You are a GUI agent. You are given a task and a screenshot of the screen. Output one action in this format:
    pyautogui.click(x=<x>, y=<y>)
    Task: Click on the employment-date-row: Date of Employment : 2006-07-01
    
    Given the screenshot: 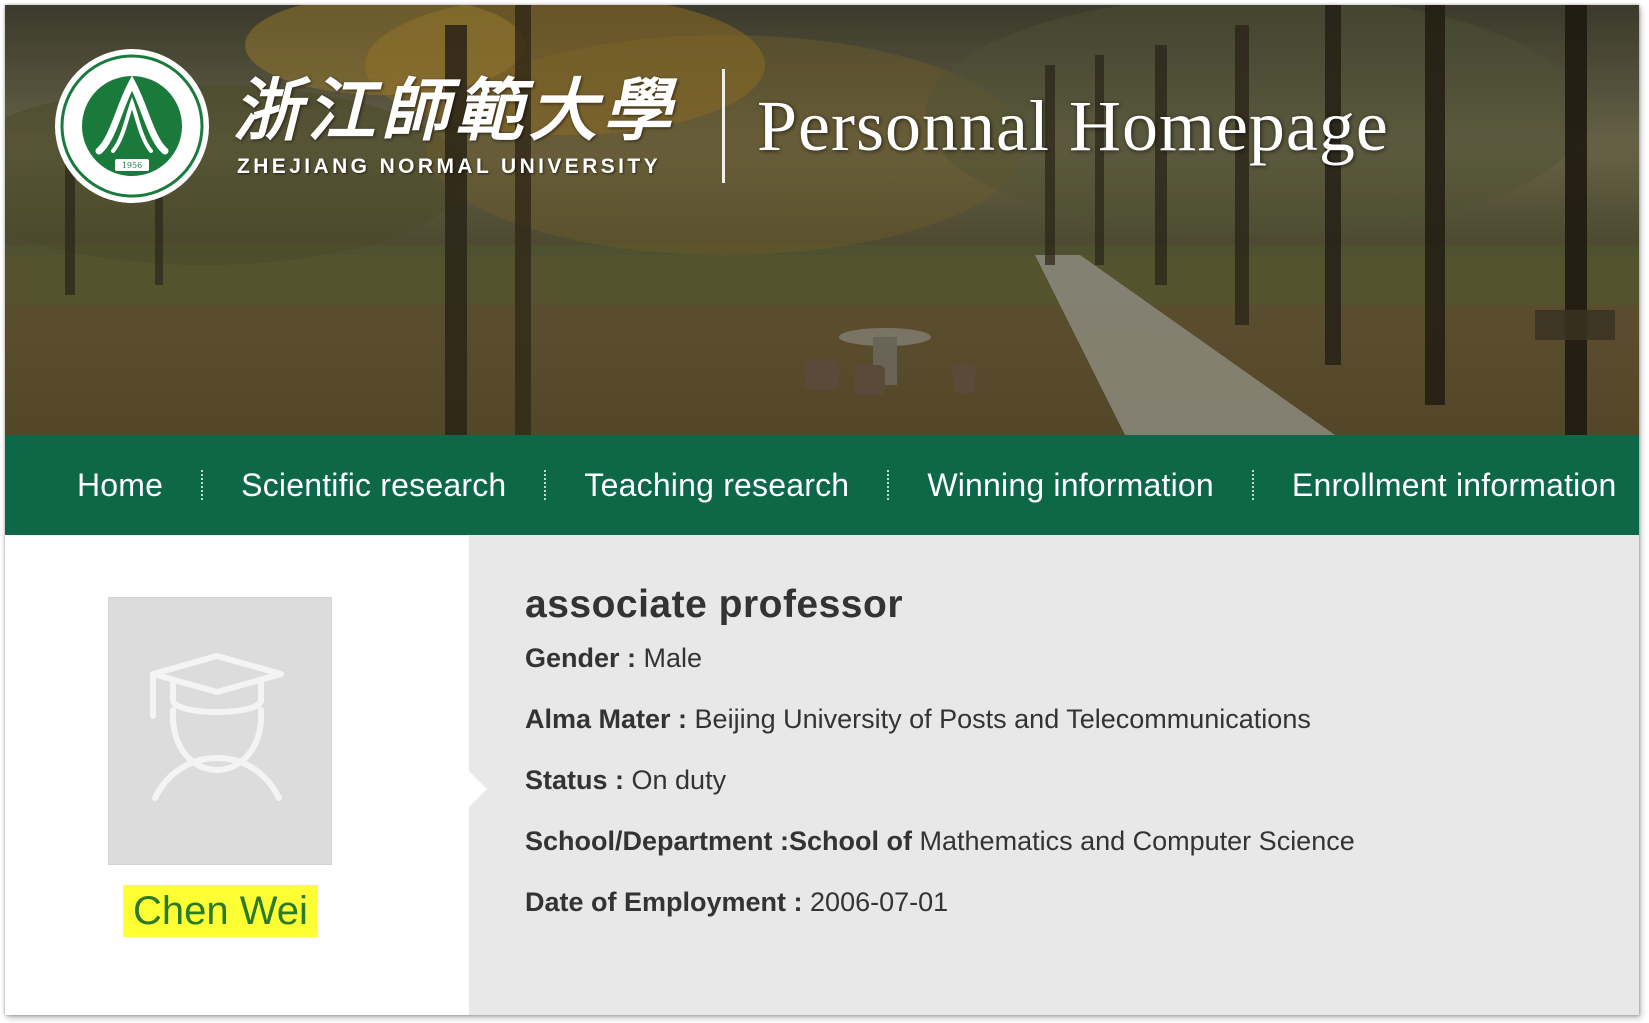 What is the action you would take?
    pyautogui.click(x=736, y=902)
    